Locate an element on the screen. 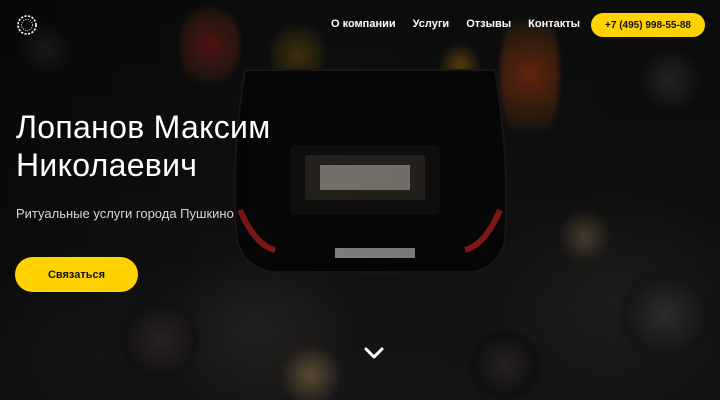 Image resolution: width=720 pixels, height=400 pixels. nav-item-services: Услуги is located at coordinates (431, 24).